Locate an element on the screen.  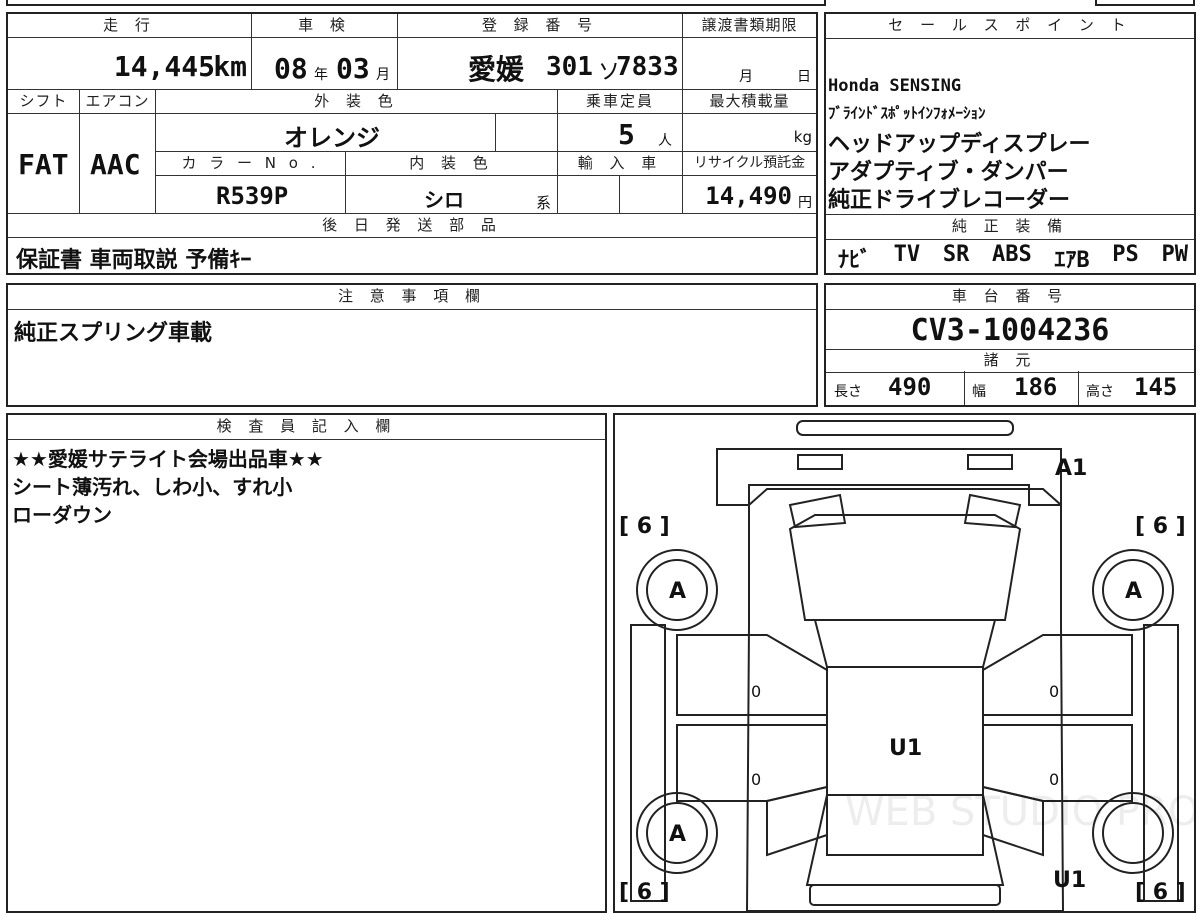
door-rear-left is located at coordinates (752, 763).